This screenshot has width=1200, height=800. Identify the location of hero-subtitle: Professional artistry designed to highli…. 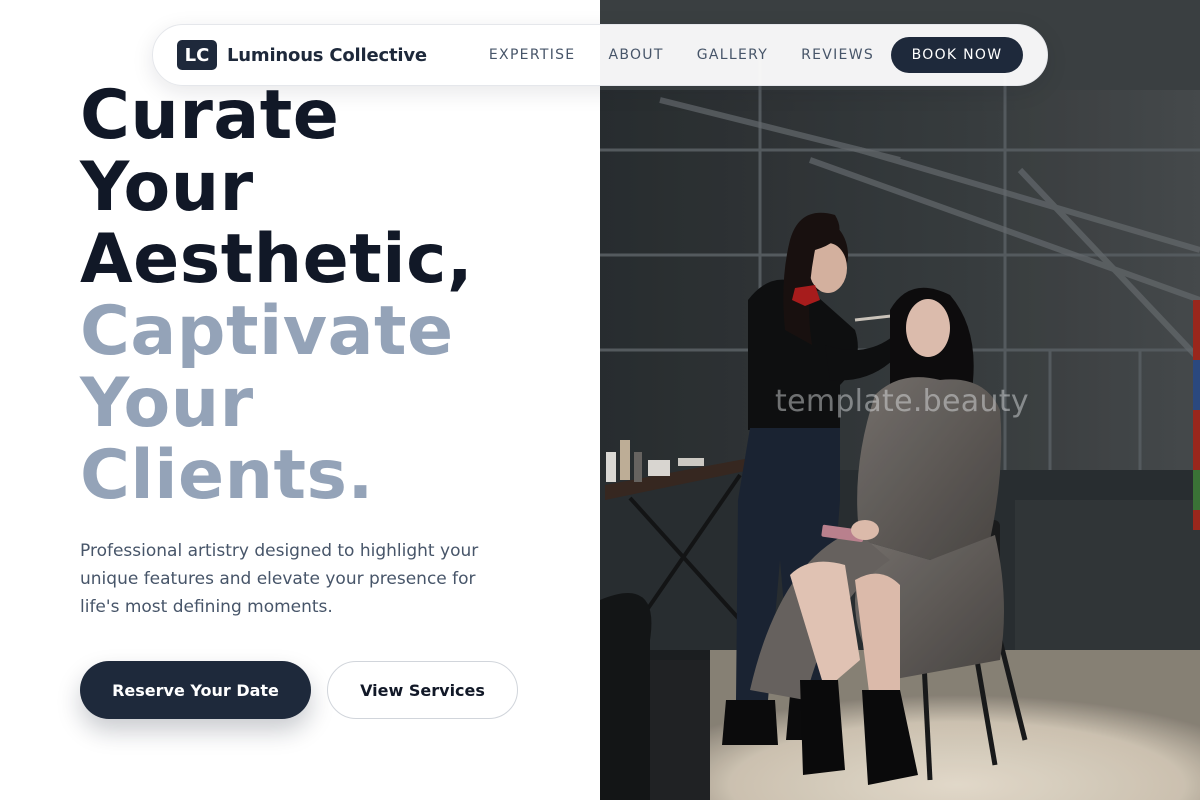
(279, 579).